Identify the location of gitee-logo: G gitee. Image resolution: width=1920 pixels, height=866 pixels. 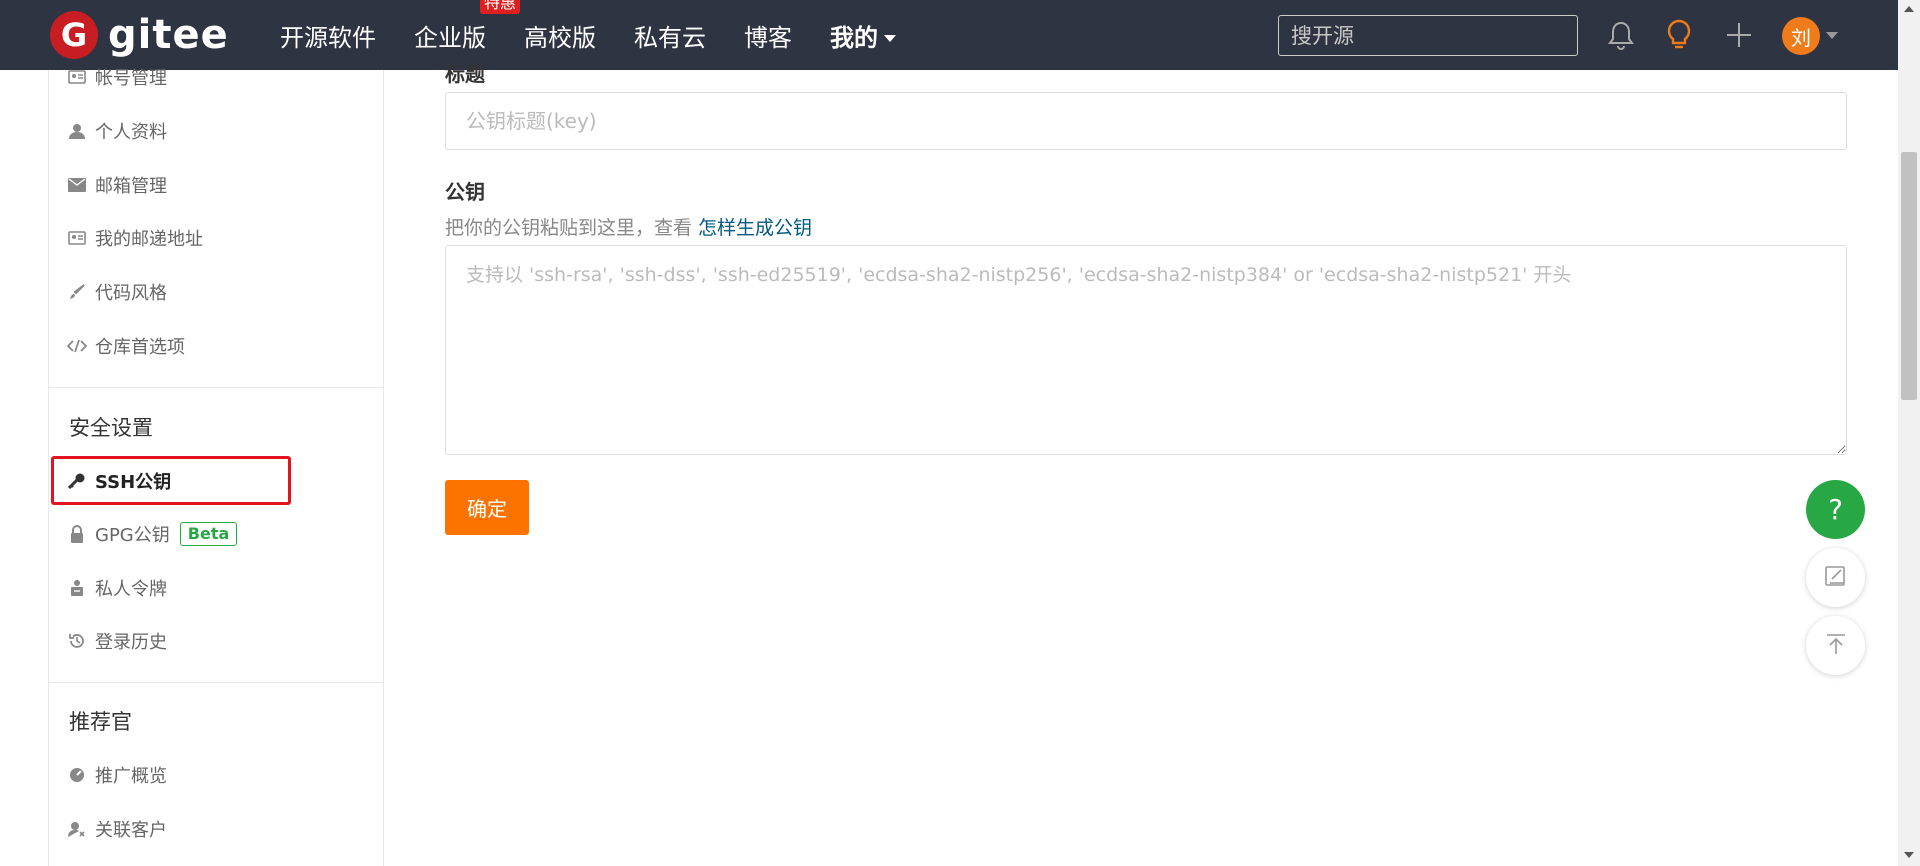
(139, 35).